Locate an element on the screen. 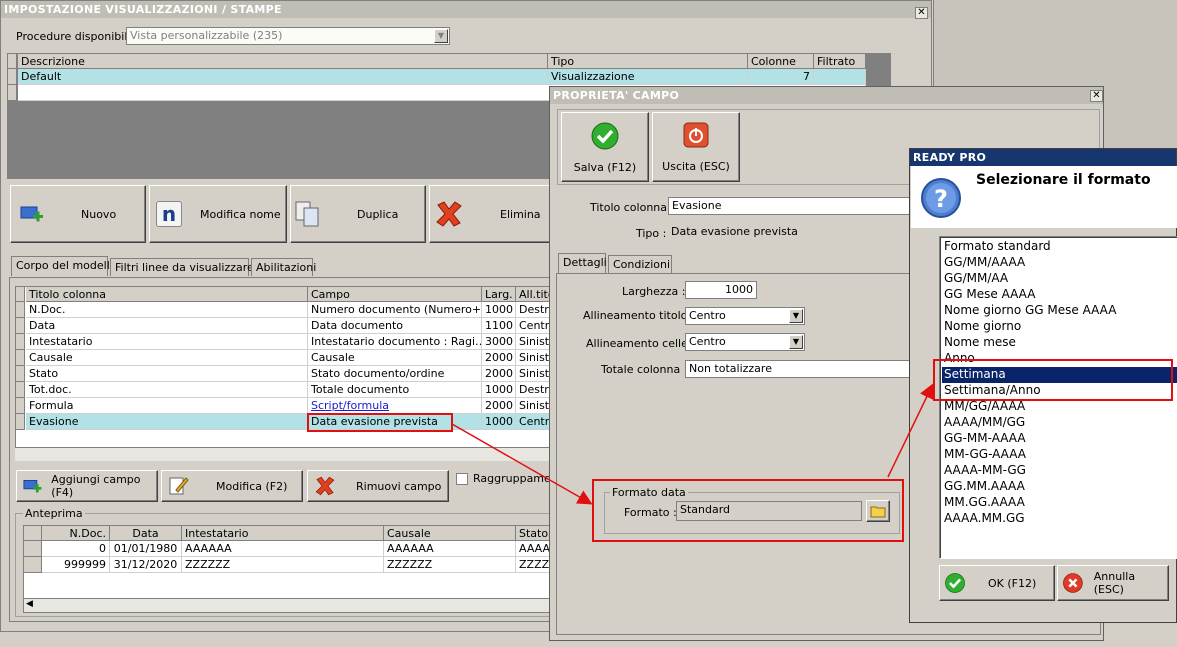 The image size is (1177, 647). arrow-formato-to-settimana is located at coordinates (910, 430).